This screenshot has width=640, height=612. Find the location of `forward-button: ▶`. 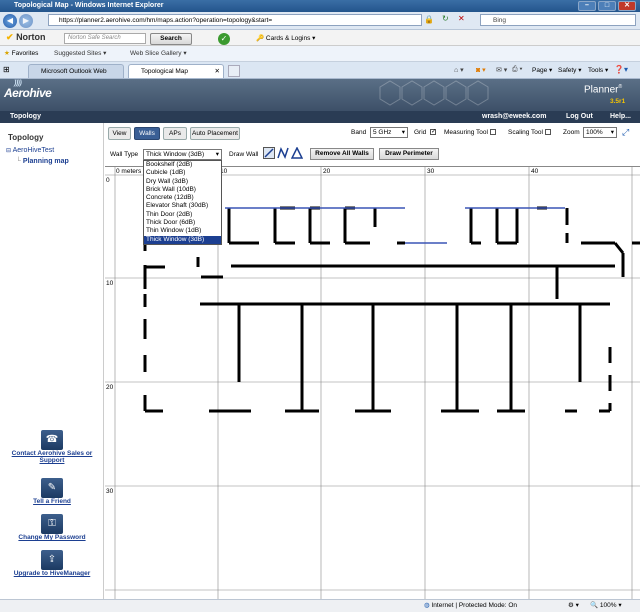

forward-button: ▶ is located at coordinates (26, 21).